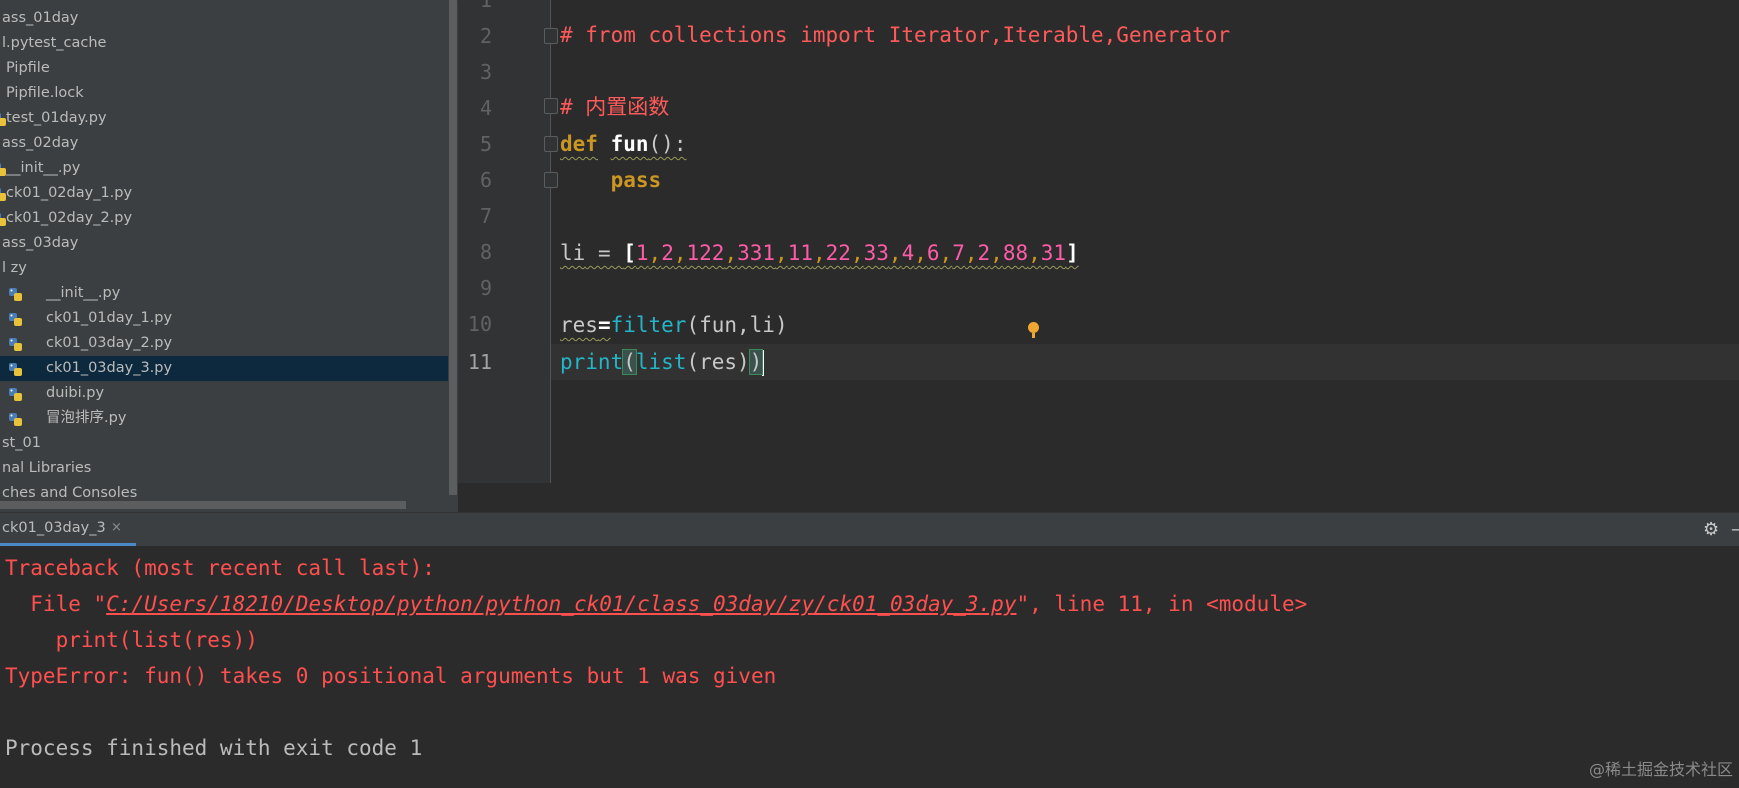  I want to click on tree-item: duibi.py, so click(229, 393).